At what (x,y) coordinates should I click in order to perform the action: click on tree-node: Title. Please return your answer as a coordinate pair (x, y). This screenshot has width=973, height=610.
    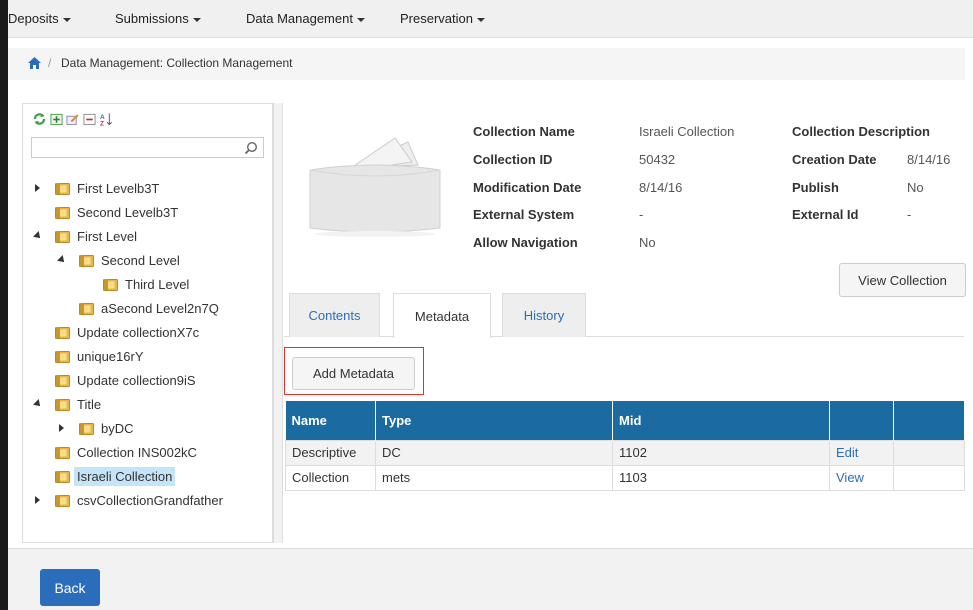
    Looking at the image, I should click on (67, 404).